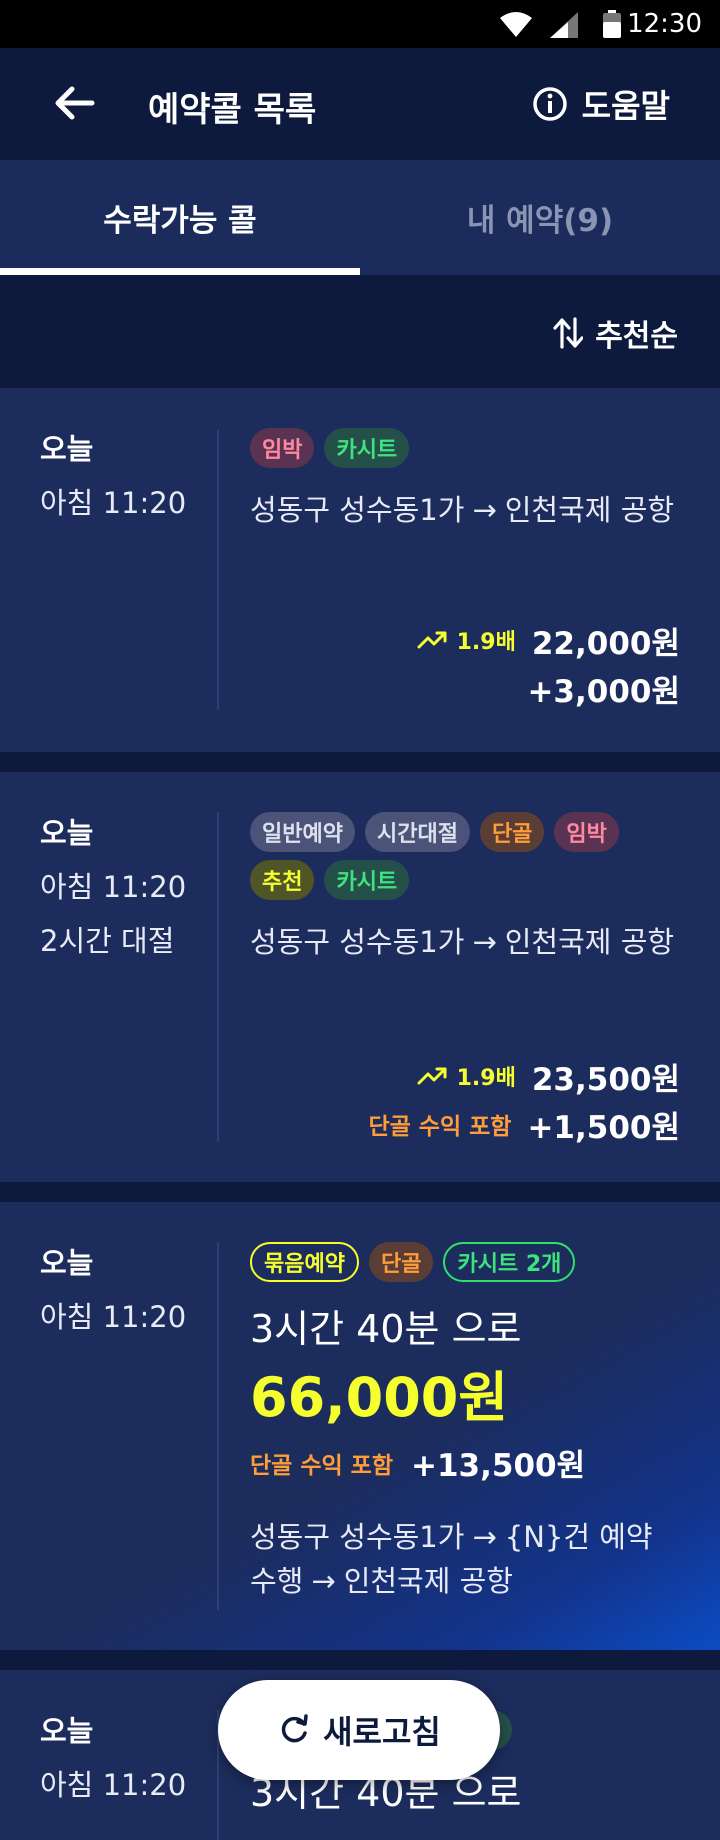 The width and height of the screenshot is (720, 1840). What do you see at coordinates (664, 24) in the screenshot?
I see `status-time: 12:30` at bounding box center [664, 24].